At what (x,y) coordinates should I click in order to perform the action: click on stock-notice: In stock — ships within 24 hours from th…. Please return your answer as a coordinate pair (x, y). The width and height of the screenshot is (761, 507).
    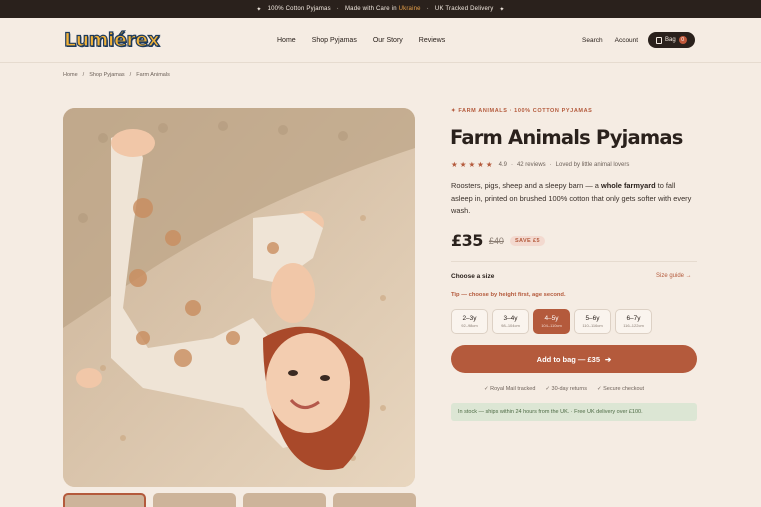
    Looking at the image, I should click on (574, 412).